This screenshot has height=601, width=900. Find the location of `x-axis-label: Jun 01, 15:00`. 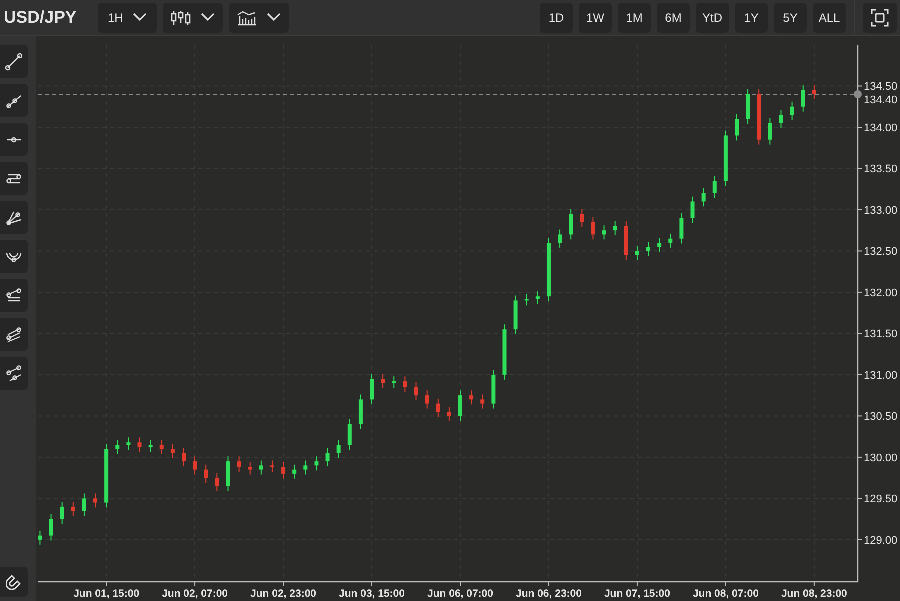

x-axis-label: Jun 01, 15:00 is located at coordinates (107, 594).